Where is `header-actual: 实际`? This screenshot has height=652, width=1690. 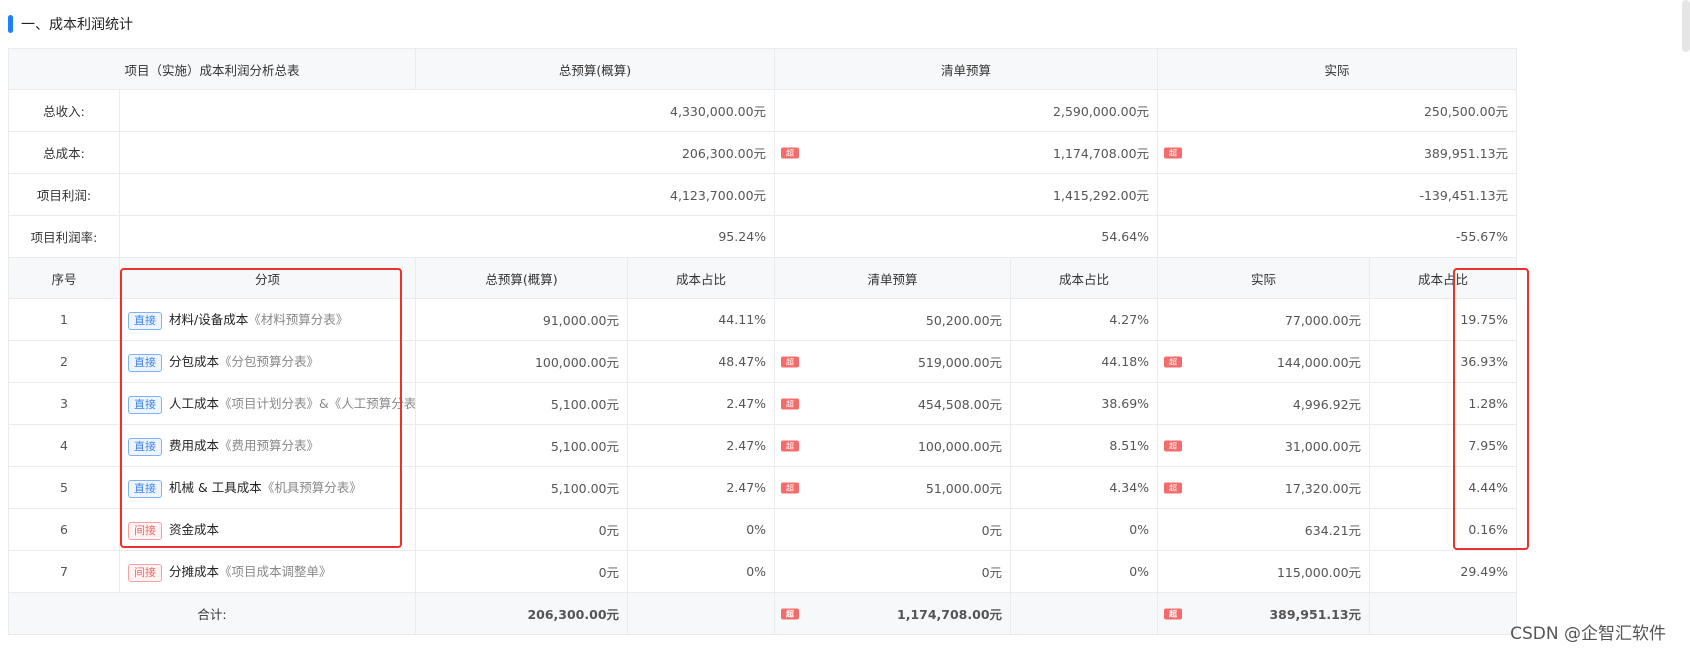 header-actual: 实际 is located at coordinates (1264, 278).